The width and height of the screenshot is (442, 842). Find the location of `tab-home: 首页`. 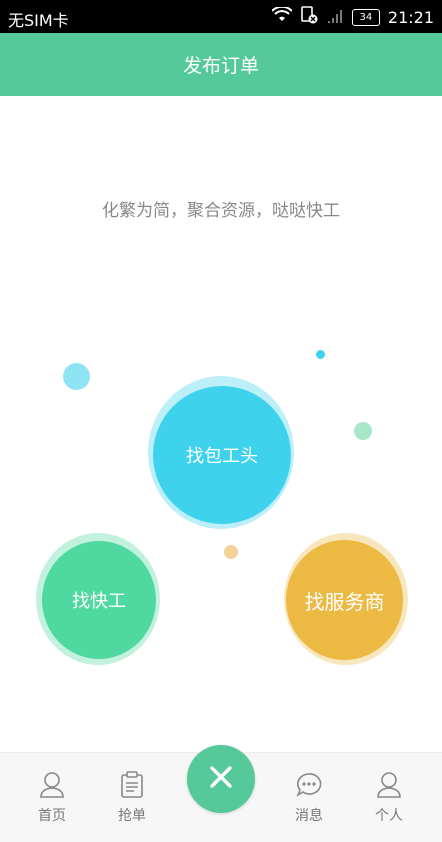

tab-home: 首页 is located at coordinates (52, 798).